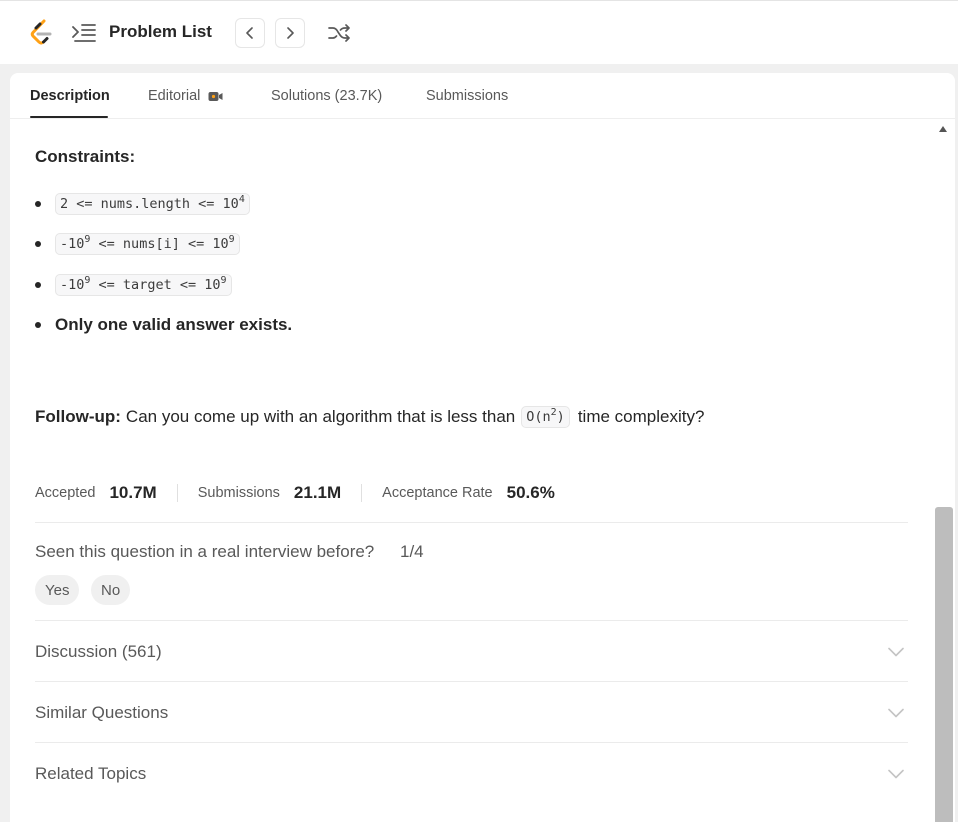 This screenshot has height=822, width=958. Describe the element at coordinates (84, 33) in the screenshot. I see `problem-list-icon` at that location.